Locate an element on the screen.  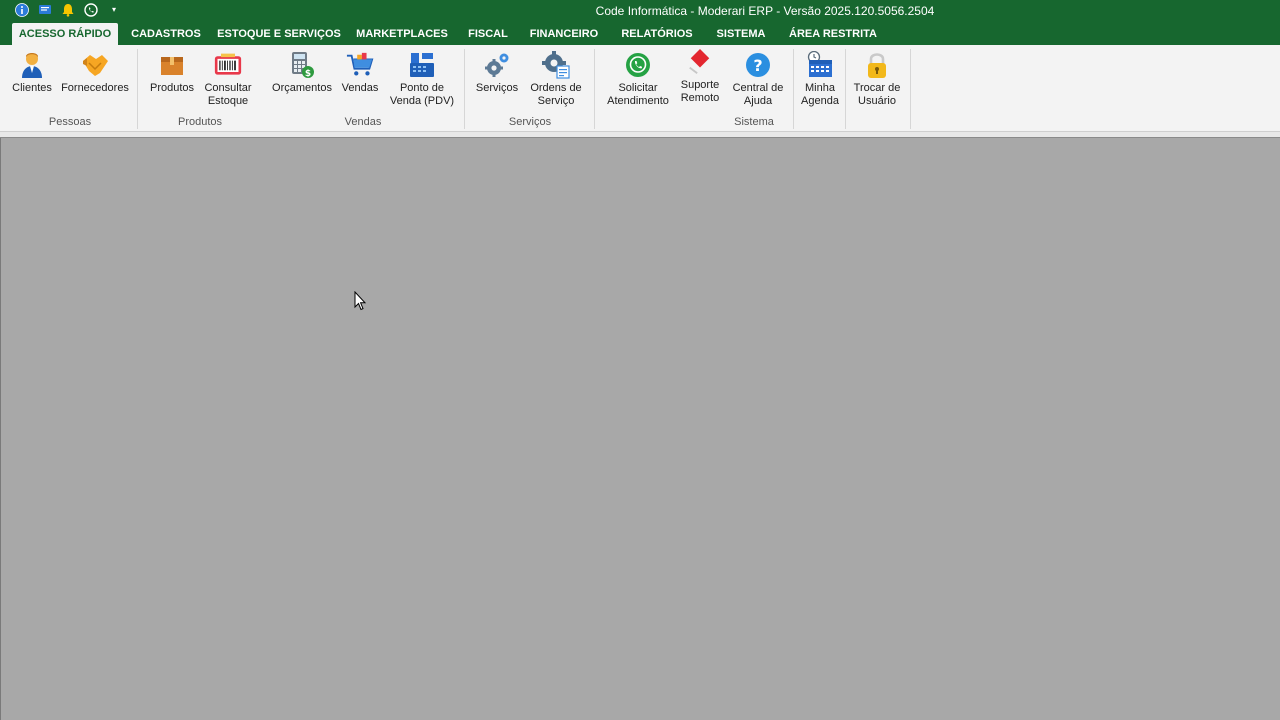
box-icon is located at coordinates (172, 65).